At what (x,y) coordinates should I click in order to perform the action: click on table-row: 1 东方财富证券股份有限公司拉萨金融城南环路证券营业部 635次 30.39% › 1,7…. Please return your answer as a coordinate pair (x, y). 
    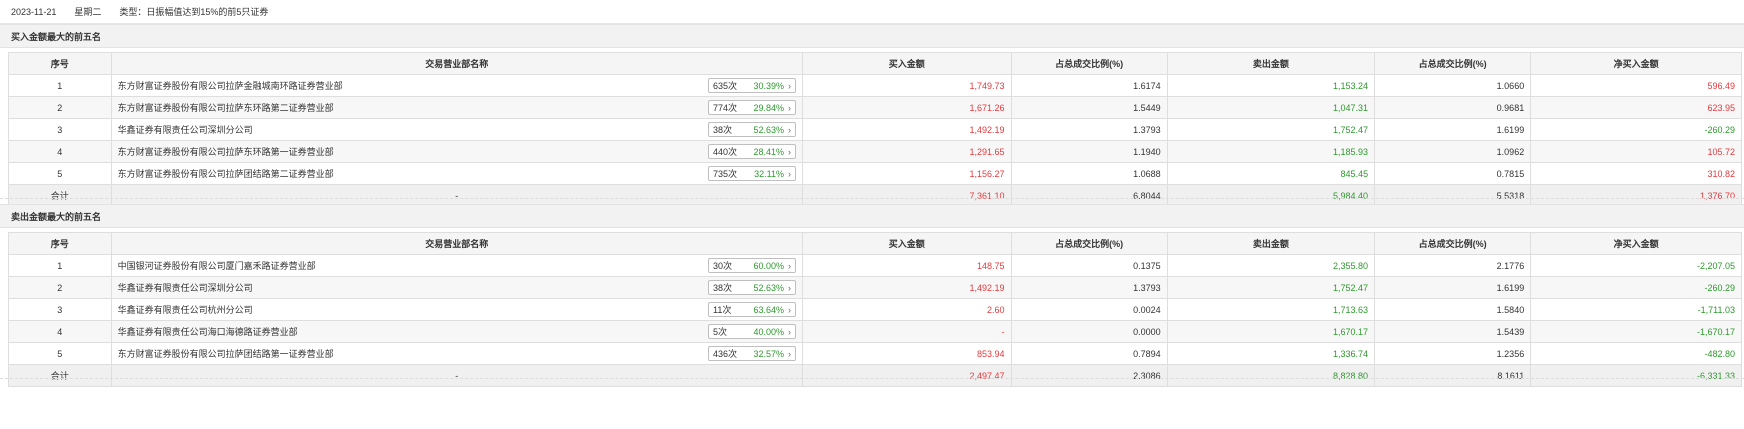
    Looking at the image, I should click on (875, 85).